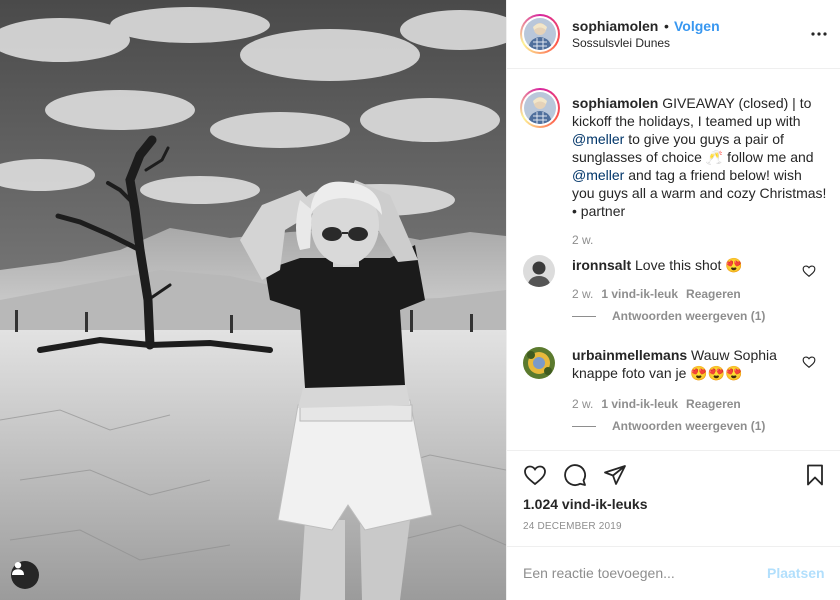  What do you see at coordinates (25, 575) in the screenshot?
I see `tag-user-button` at bounding box center [25, 575].